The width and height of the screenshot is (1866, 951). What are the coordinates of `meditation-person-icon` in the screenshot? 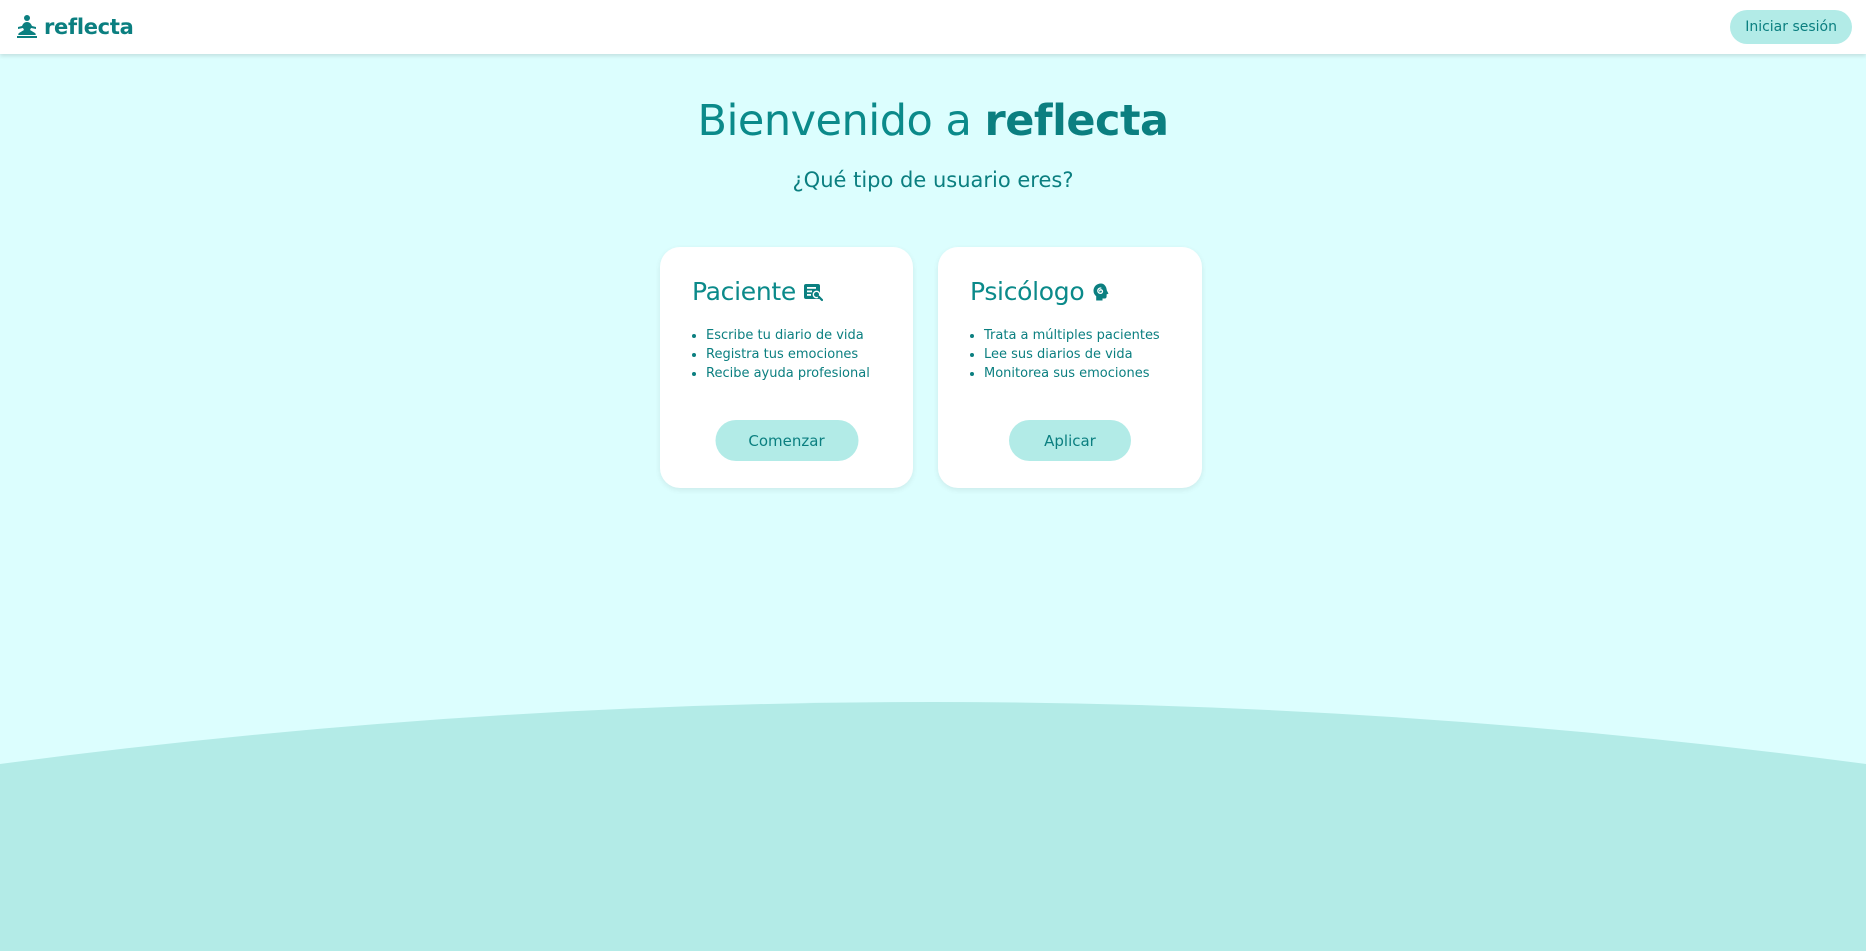 It's located at (27, 26).